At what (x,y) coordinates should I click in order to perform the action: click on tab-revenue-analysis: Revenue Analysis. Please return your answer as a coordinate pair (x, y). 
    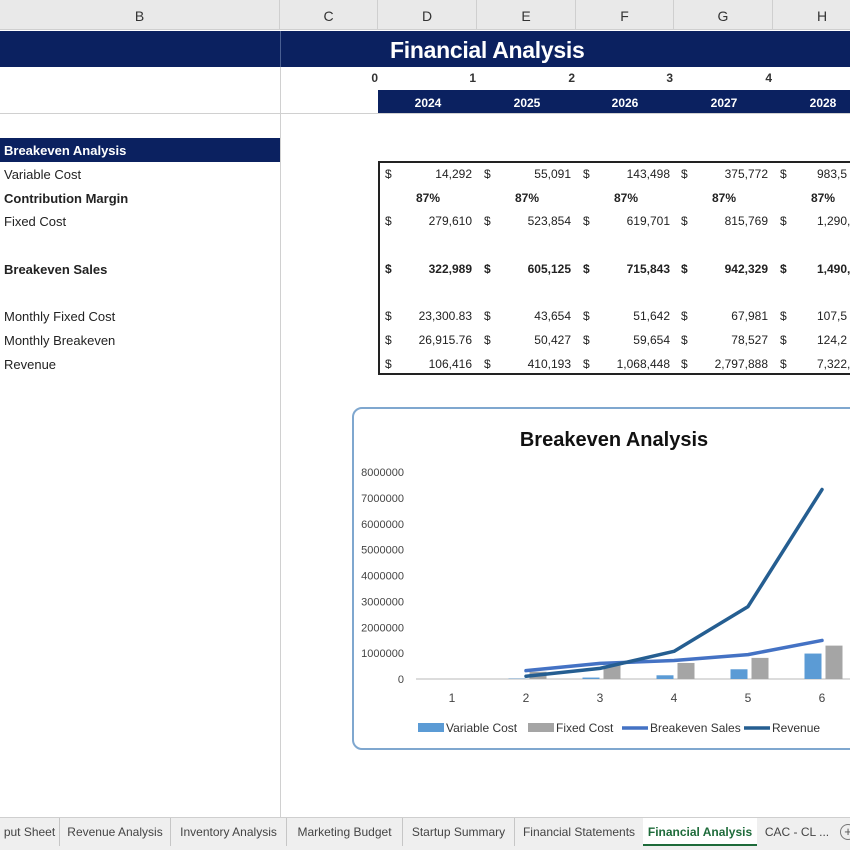
    Looking at the image, I should click on (115, 832).